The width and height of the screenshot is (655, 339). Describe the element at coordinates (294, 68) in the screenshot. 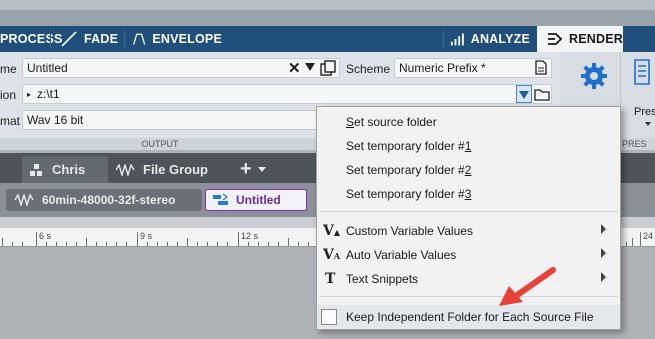

I see `clear-icon: ✕` at that location.